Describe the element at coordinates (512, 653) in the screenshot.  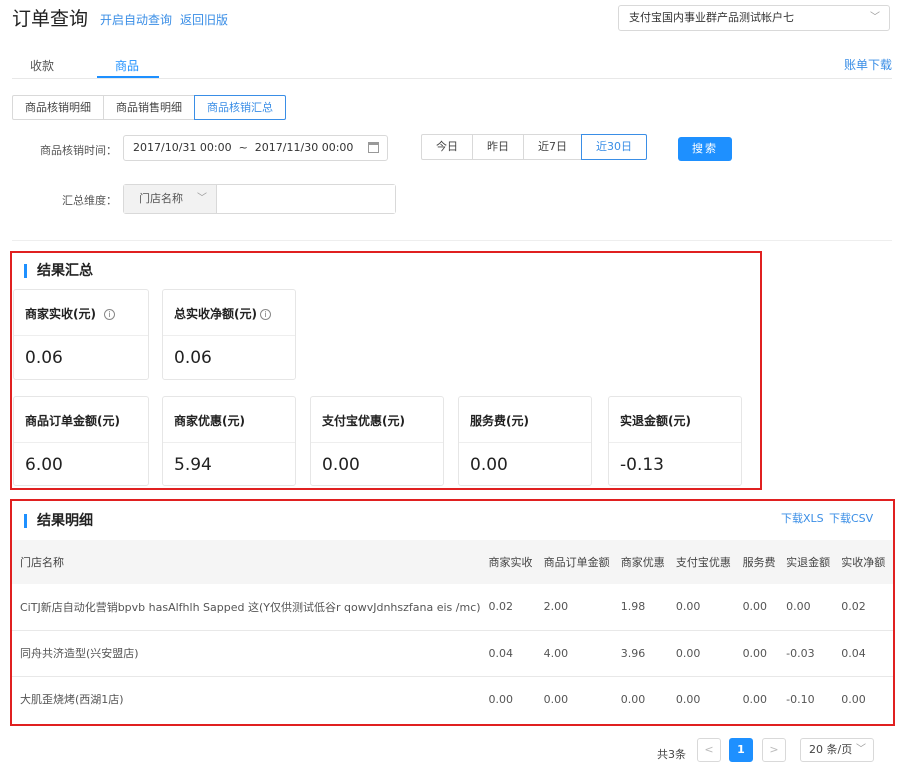
I see `table-cell: 0.04` at that location.